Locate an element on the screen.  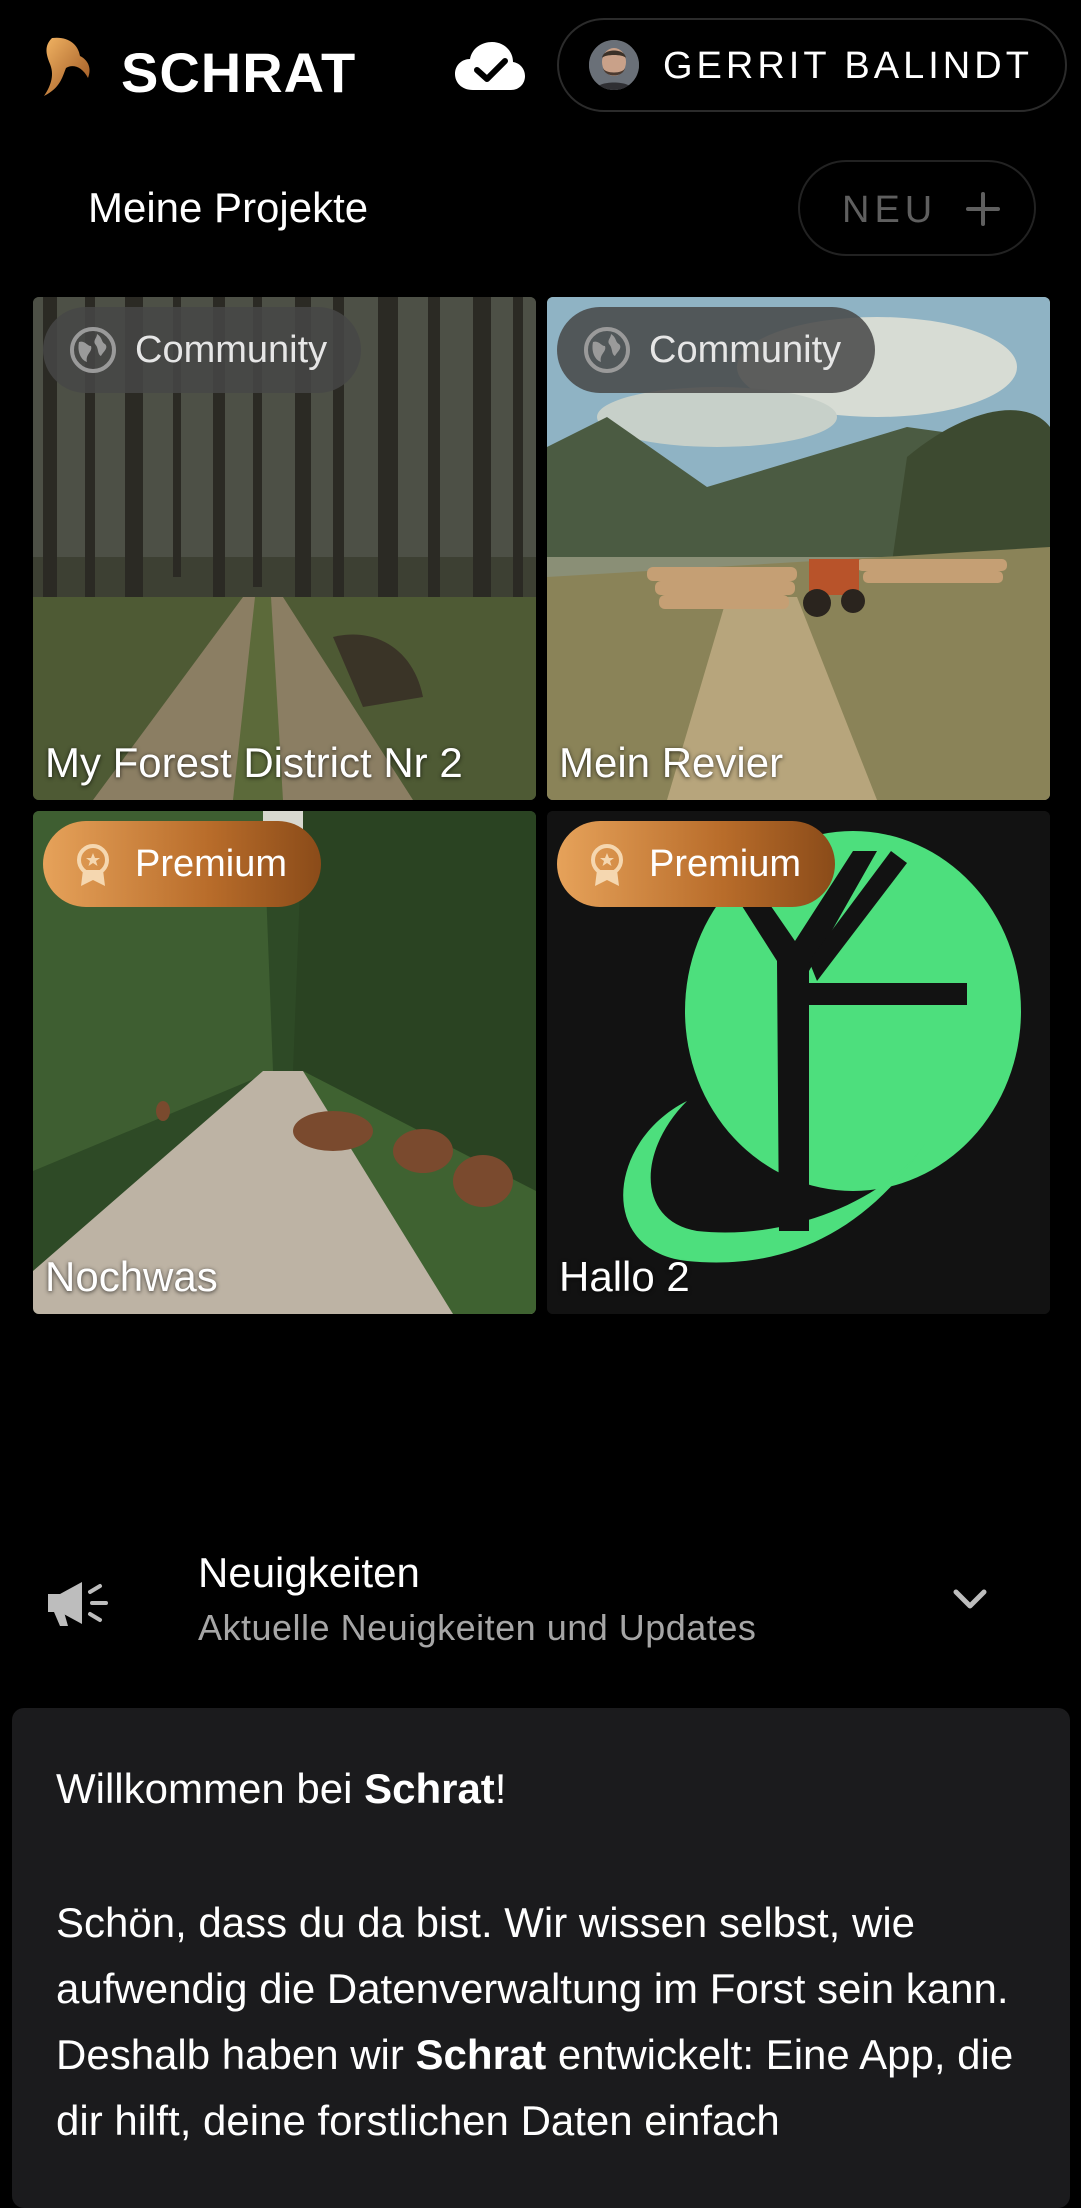
welcome-heading: Willkommen bei Schrat! is located at coordinates (281, 1788).